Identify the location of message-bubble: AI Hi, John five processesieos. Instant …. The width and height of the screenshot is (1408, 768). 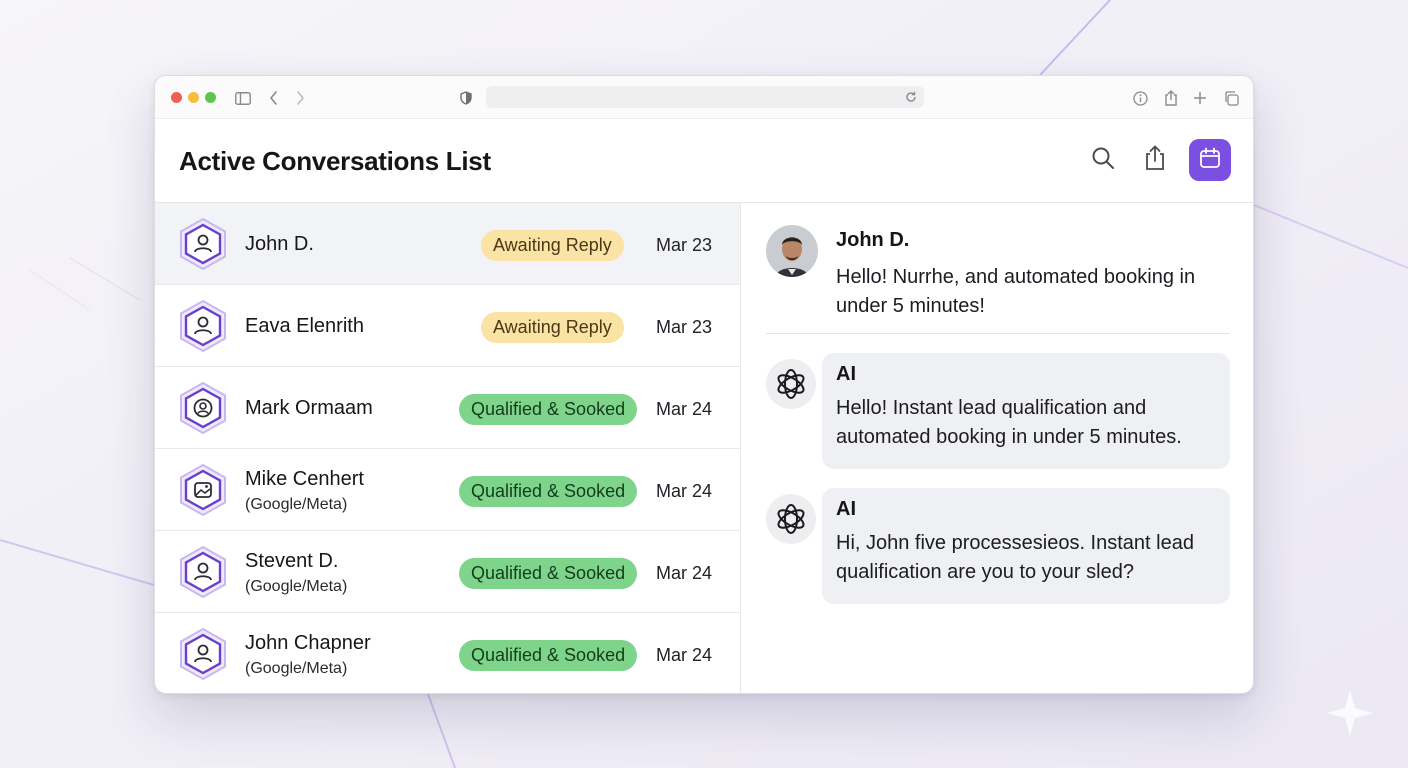
(1026, 546).